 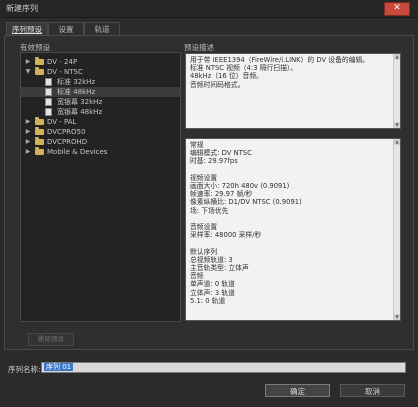 I want to click on sequence-name-input: 序列 01, so click(x=223, y=367).